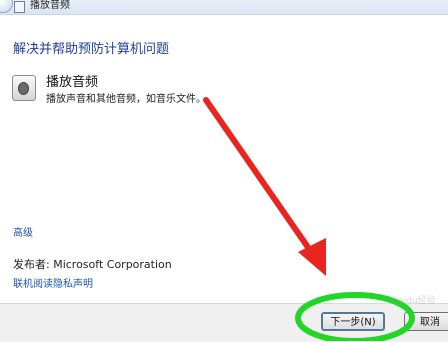  I want to click on back-button, so click(6, 6).